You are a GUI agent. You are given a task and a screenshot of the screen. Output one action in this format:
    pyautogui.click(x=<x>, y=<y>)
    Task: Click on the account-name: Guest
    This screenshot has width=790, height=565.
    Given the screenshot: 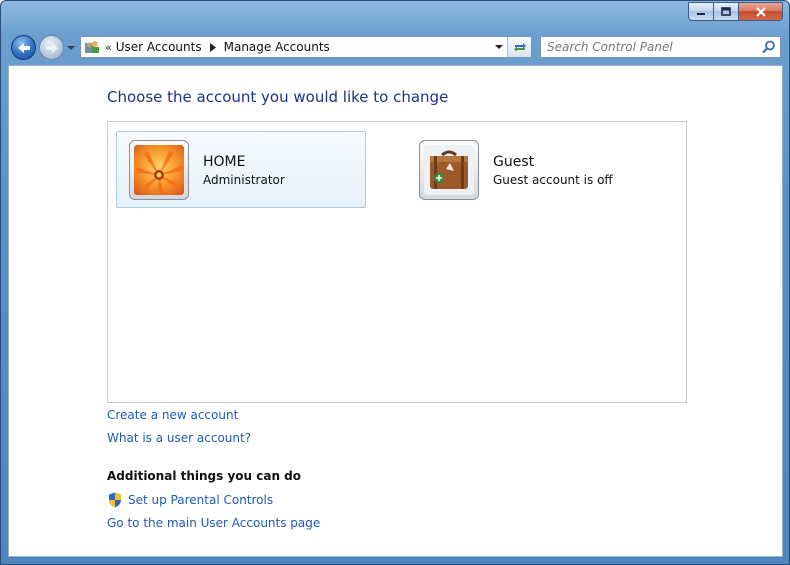 What is the action you would take?
    pyautogui.click(x=514, y=162)
    